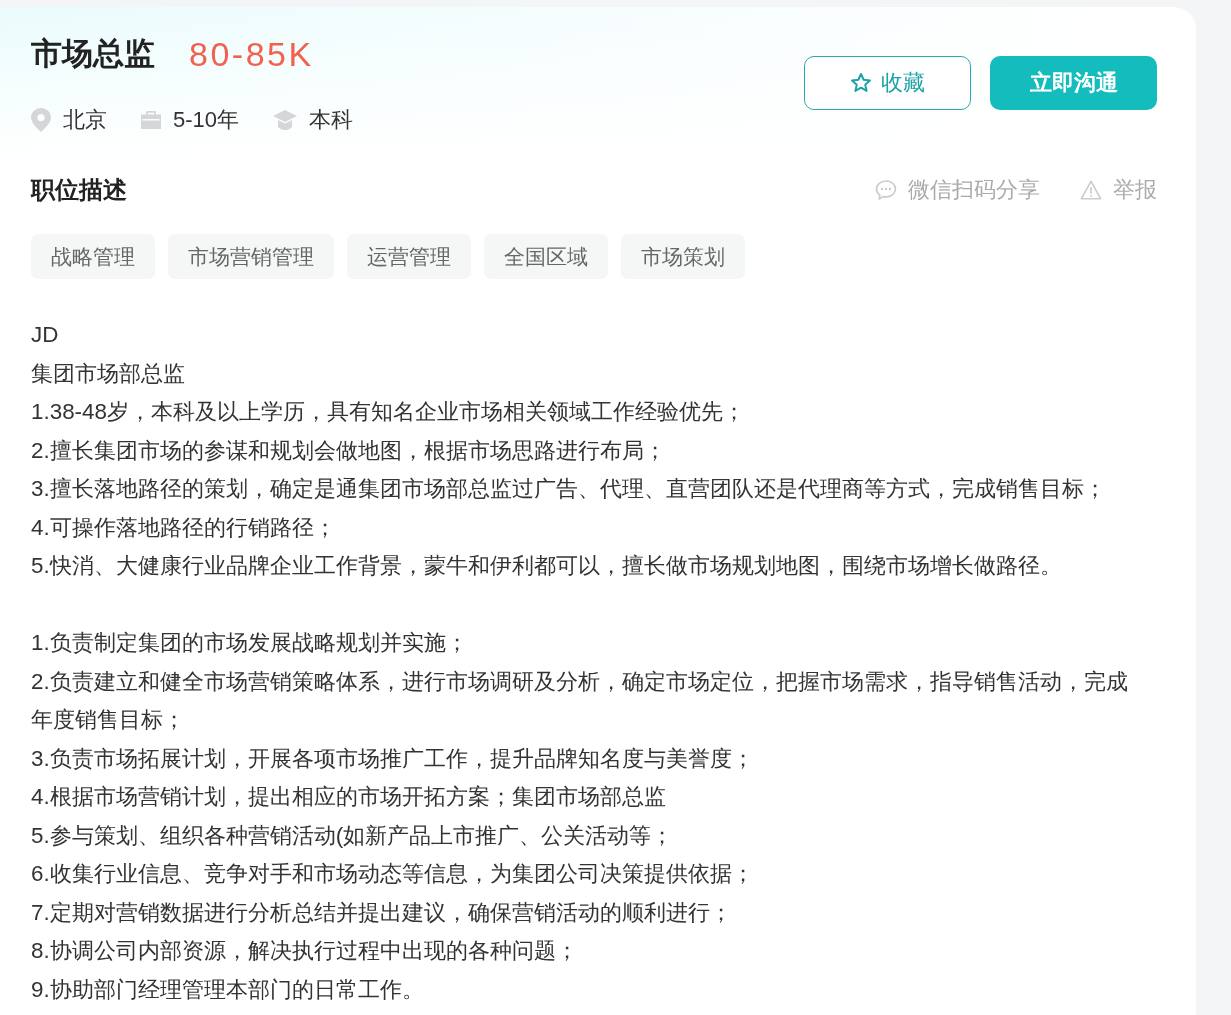 The image size is (1231, 1015). Describe the element at coordinates (1073, 83) in the screenshot. I see `contact-button: 立即沟通` at that location.